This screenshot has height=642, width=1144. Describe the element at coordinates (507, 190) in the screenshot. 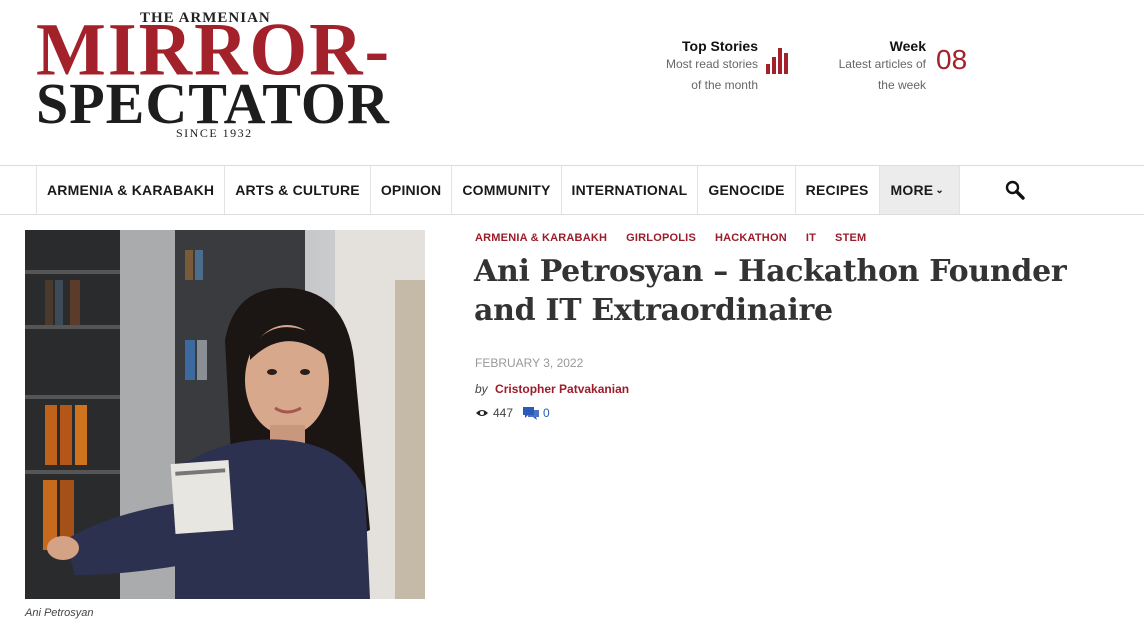

I see `nav-item-community: COMMUNITY` at that location.